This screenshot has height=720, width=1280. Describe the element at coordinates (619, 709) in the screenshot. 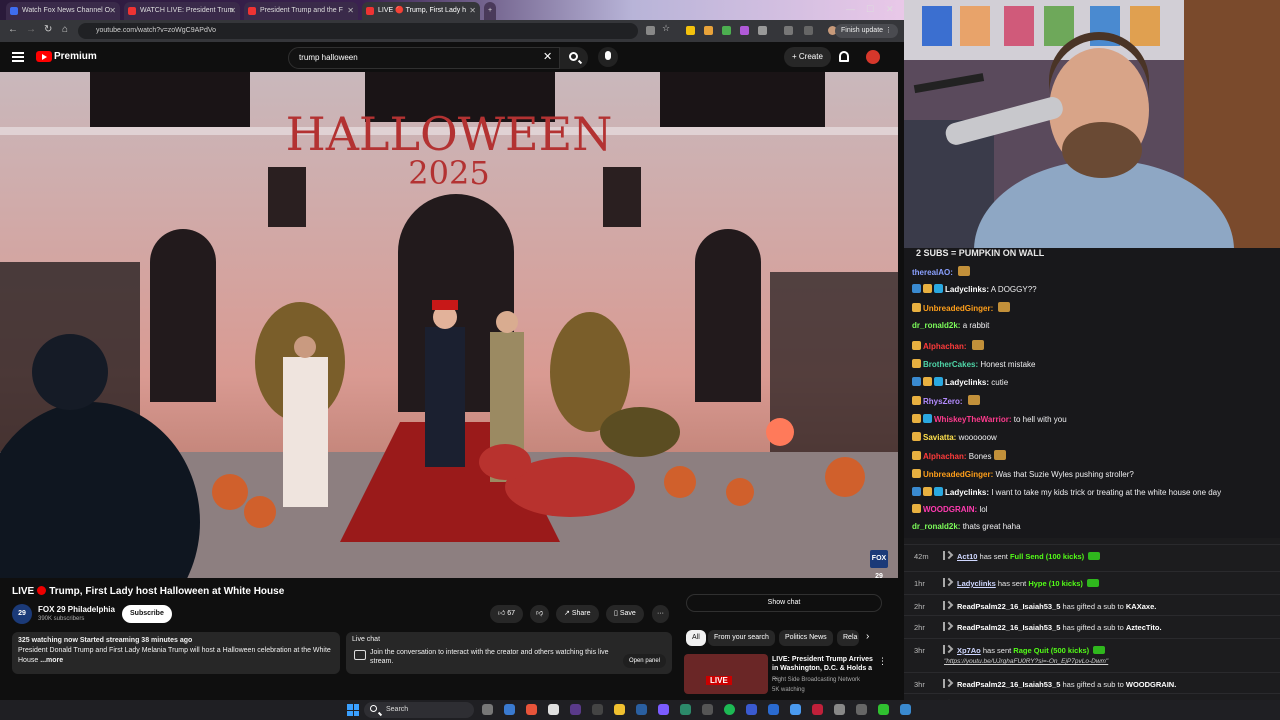

I see `file-explorer-icon` at that location.